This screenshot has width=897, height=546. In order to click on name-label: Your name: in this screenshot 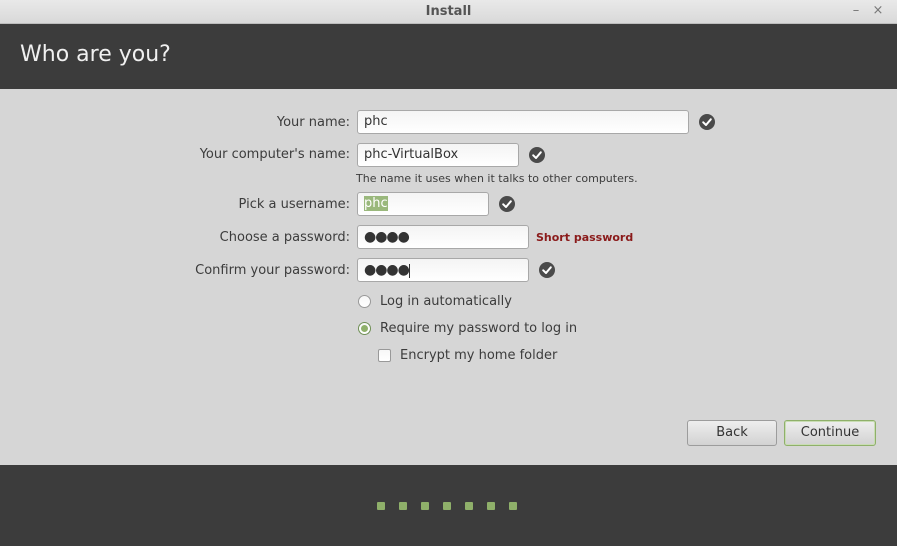, I will do `click(313, 122)`.